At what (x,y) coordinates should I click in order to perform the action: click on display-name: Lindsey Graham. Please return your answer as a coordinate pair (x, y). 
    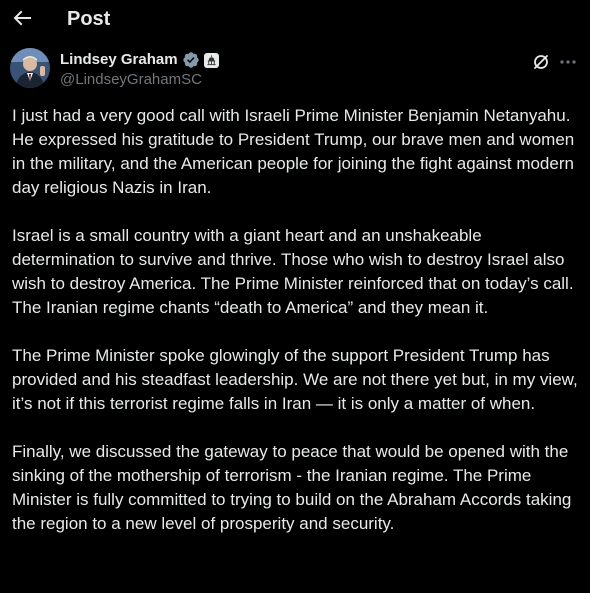
    Looking at the image, I should click on (119, 60).